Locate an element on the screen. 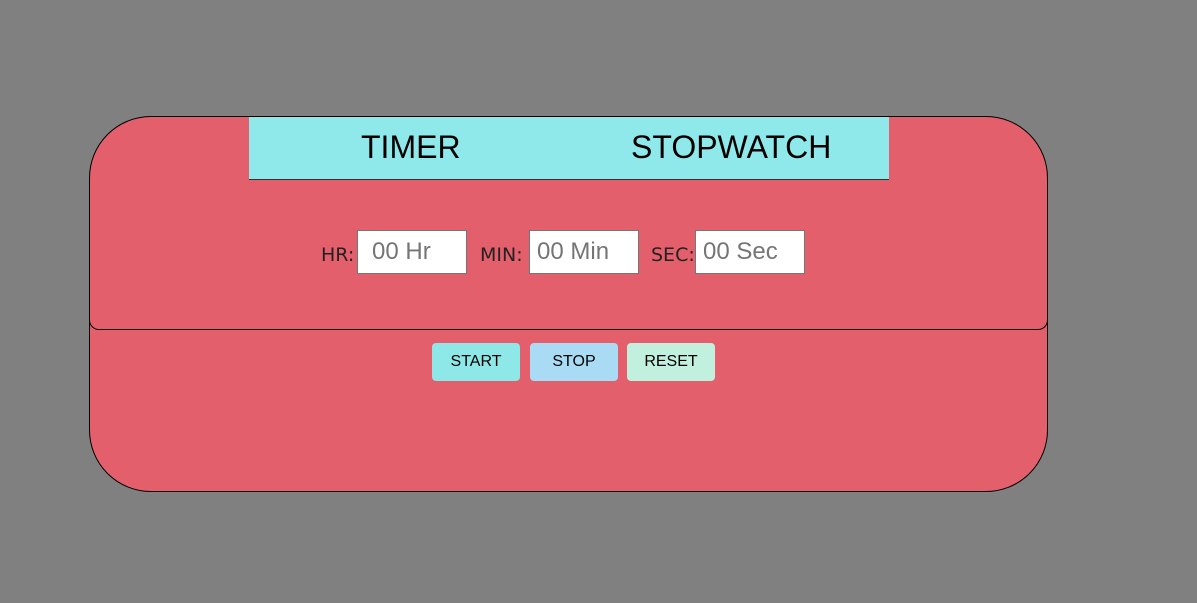 The image size is (1197, 603). stop-button: STOP is located at coordinates (574, 362).